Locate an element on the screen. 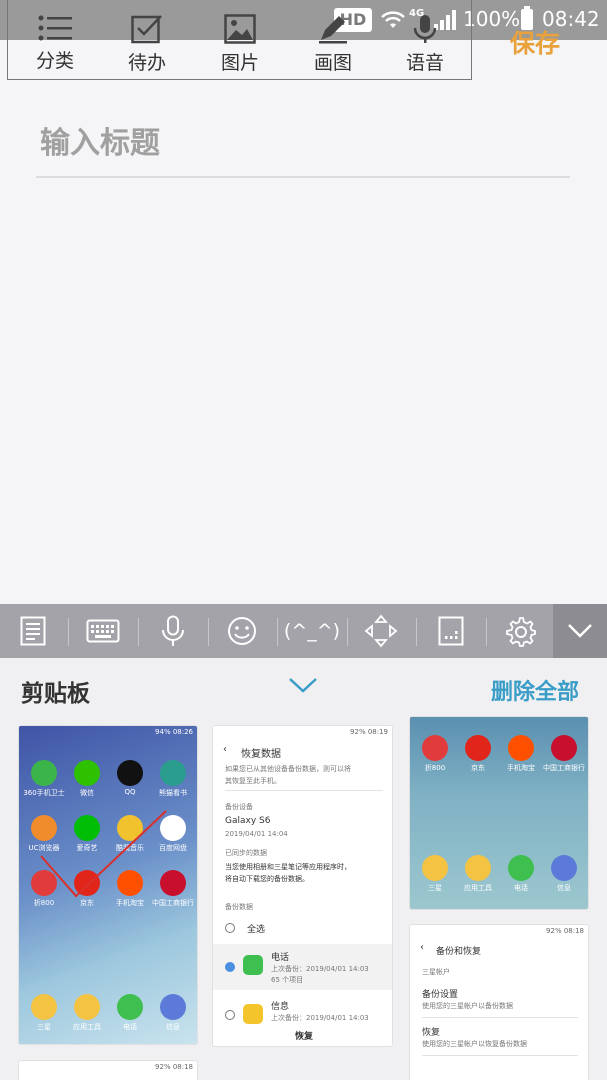  emoji-button is located at coordinates (242, 631).